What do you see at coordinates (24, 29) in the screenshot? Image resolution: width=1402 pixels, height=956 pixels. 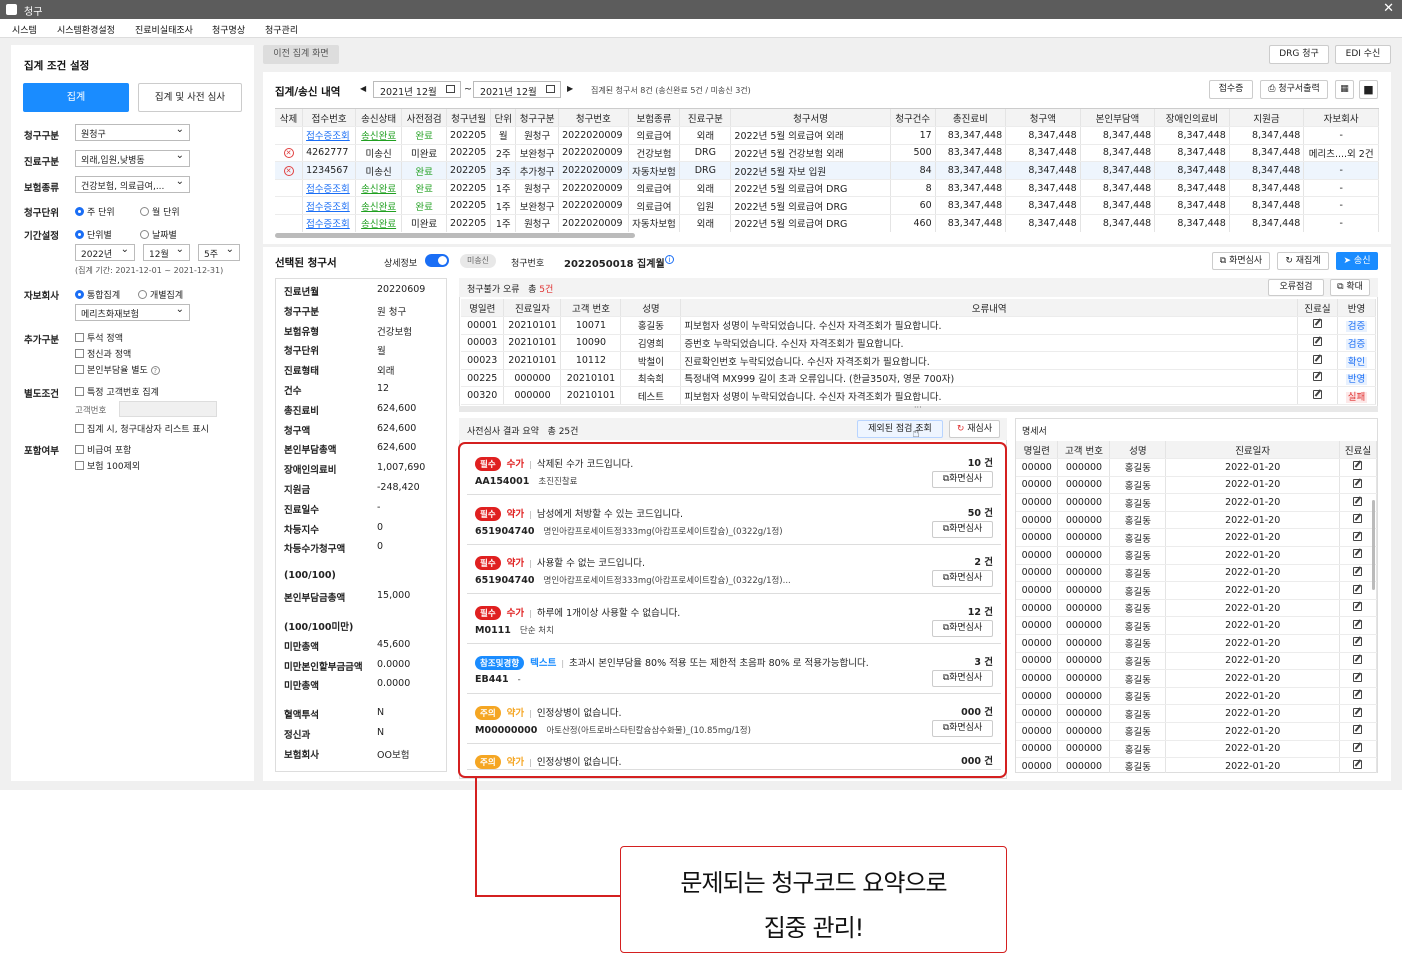 I see `menu-system: 시스템` at bounding box center [24, 29].